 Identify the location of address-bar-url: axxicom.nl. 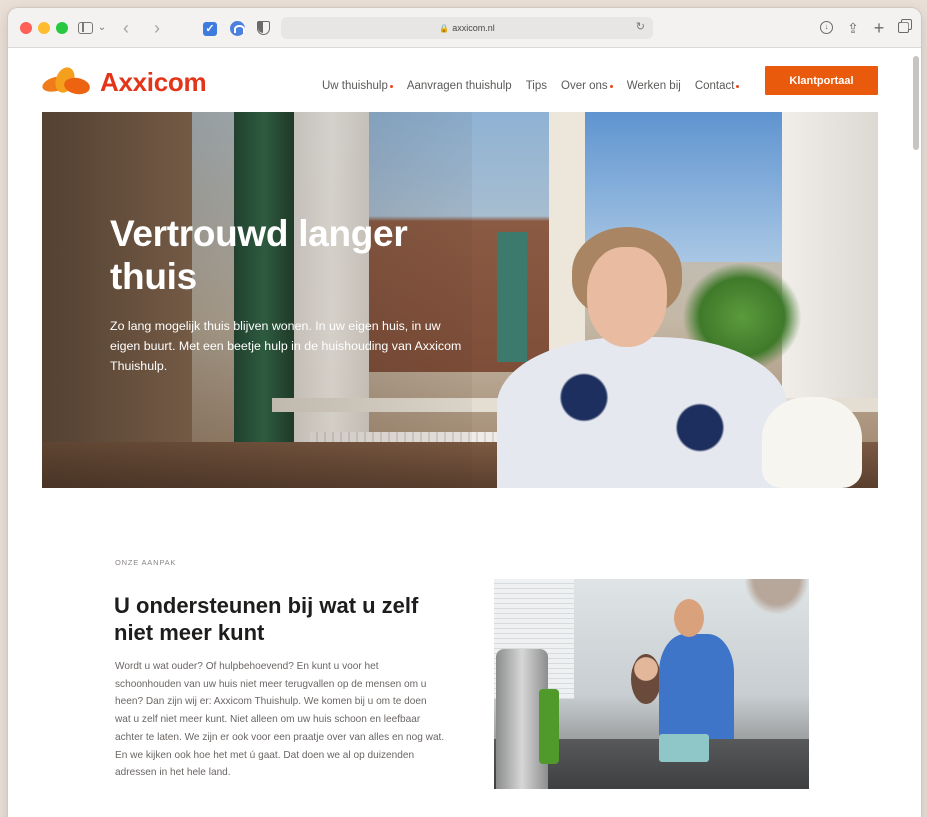
(473, 28).